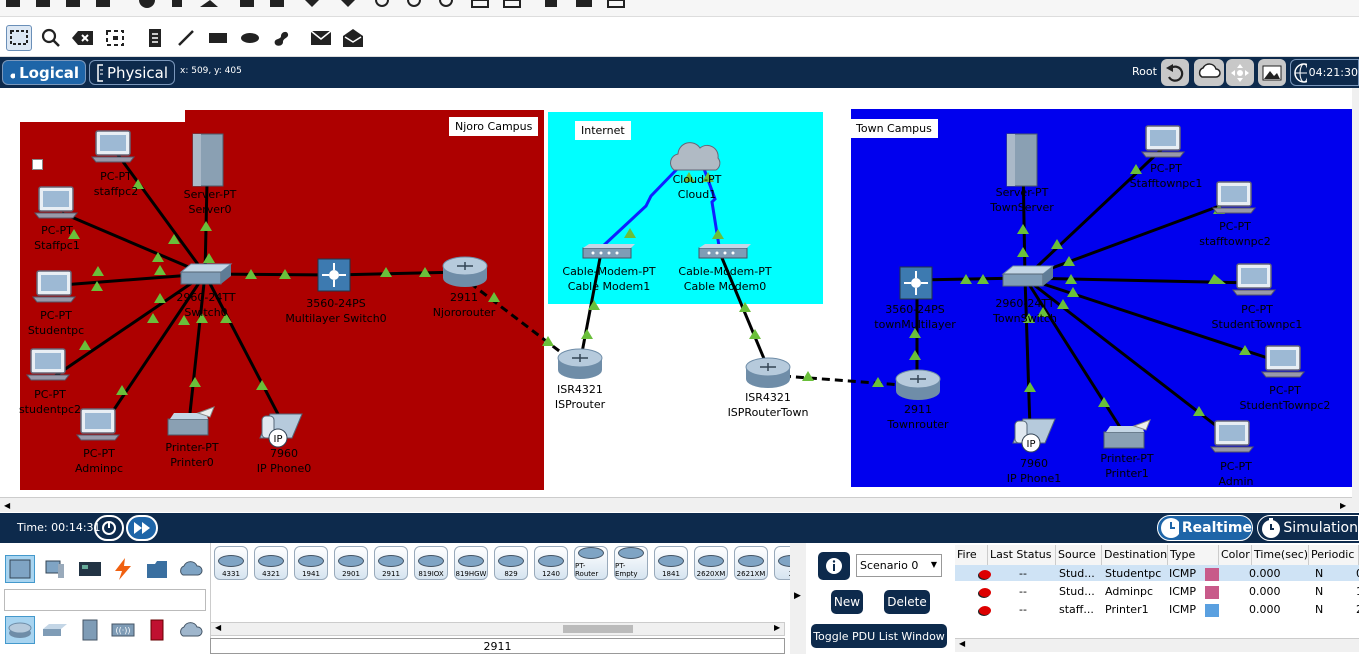 The width and height of the screenshot is (1359, 654). I want to click on device-tile: 4321, so click(271, 563).